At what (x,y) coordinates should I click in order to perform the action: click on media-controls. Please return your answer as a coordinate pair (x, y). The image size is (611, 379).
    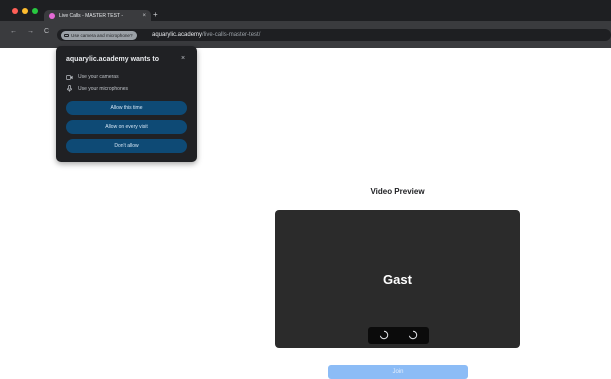
    Looking at the image, I should click on (398, 335).